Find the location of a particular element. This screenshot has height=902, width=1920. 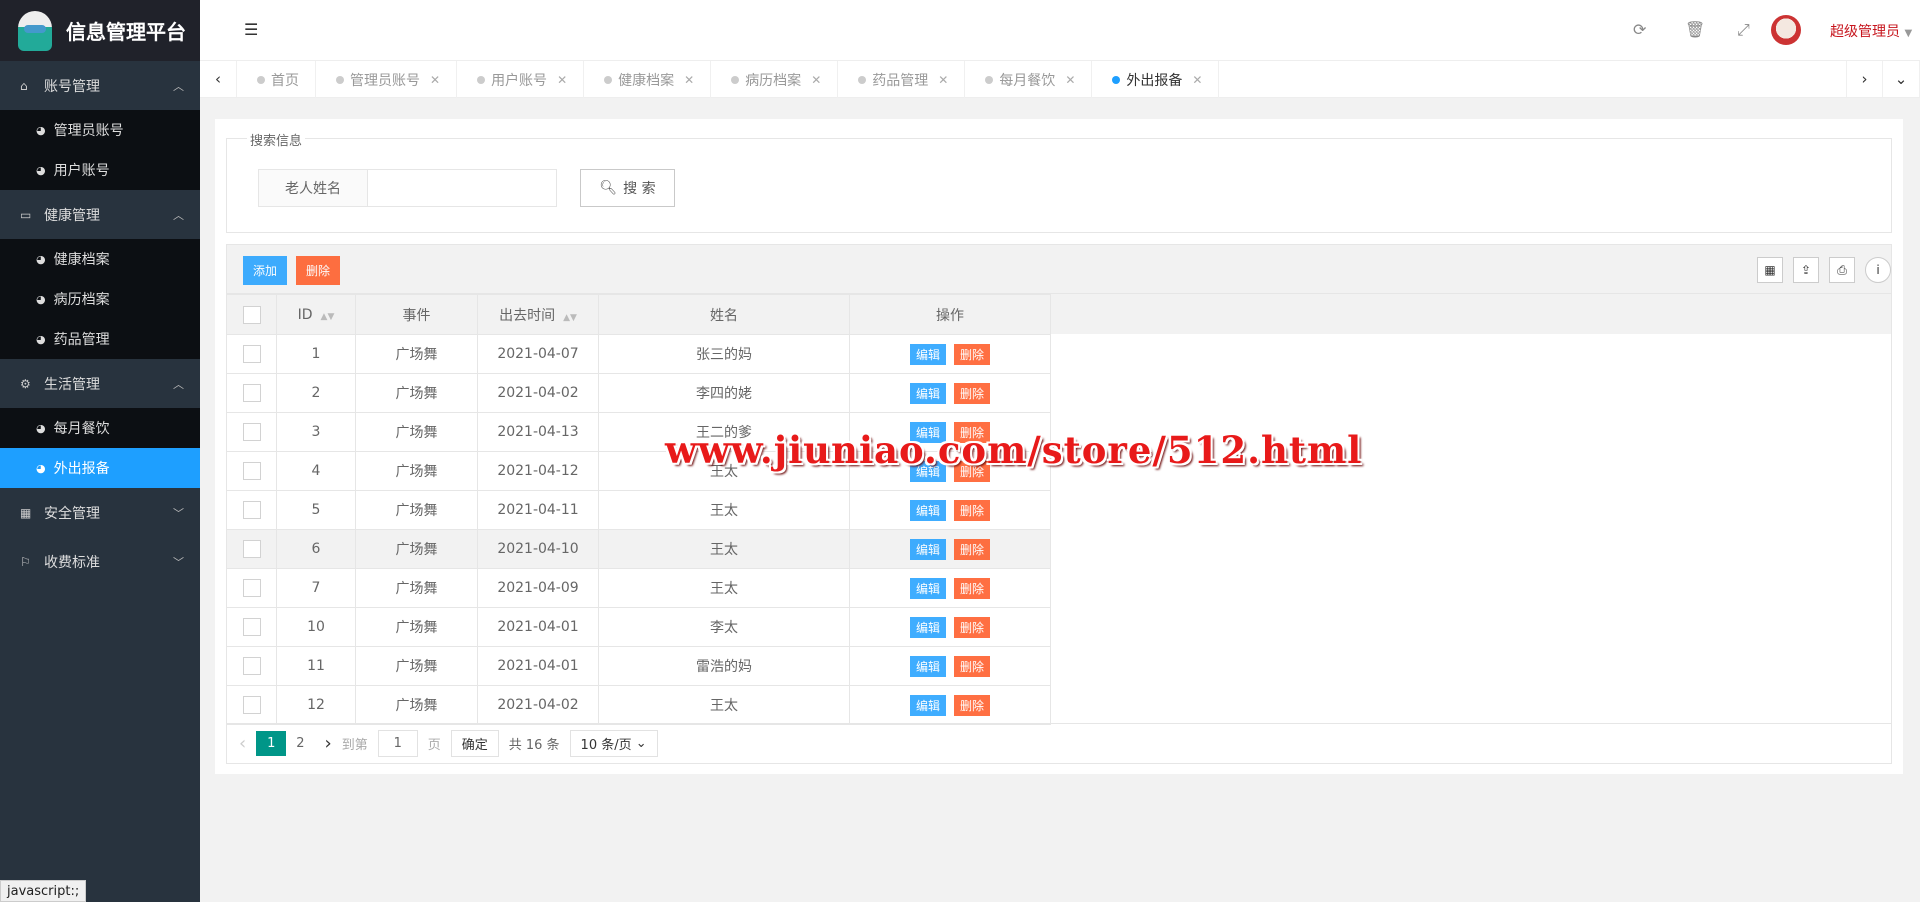

table-row: 2 广场舞 2021-04-02 李四的姥 编辑 删除 is located at coordinates (638, 393).